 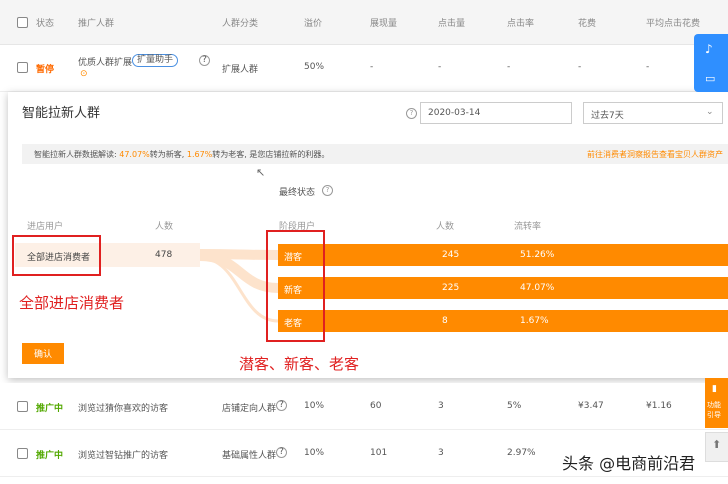 What do you see at coordinates (710, 112) in the screenshot?
I see `chevron-down-icon: ⌄` at bounding box center [710, 112].